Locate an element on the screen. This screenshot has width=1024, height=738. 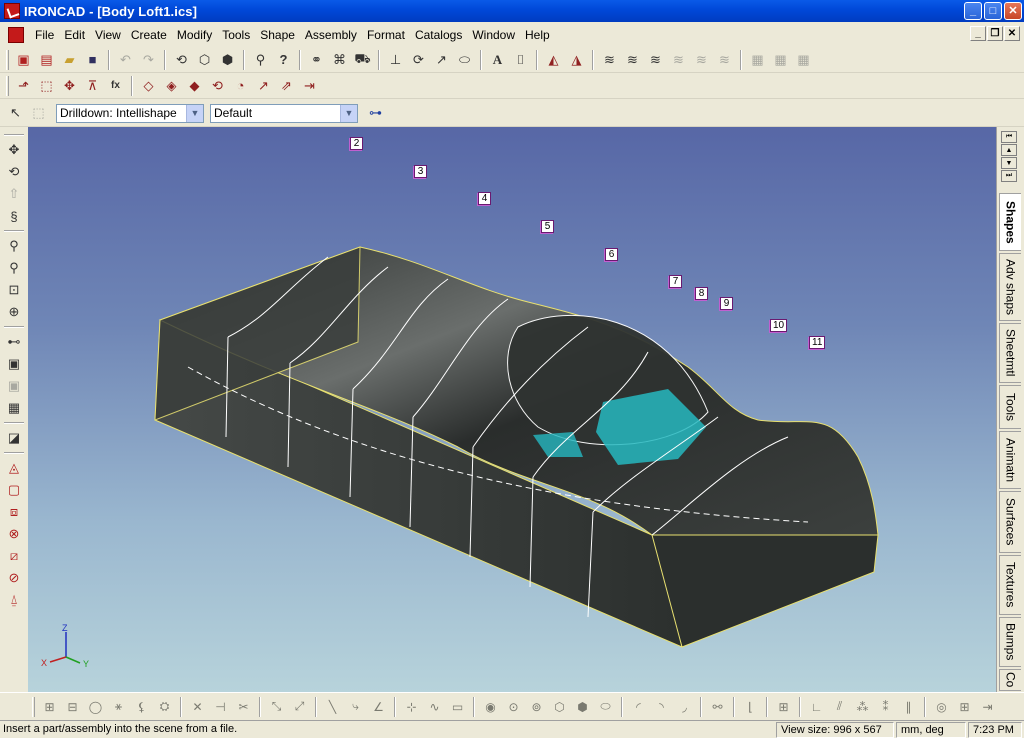
sketch-tool-27: ⚯ is located at coordinates (717, 707).